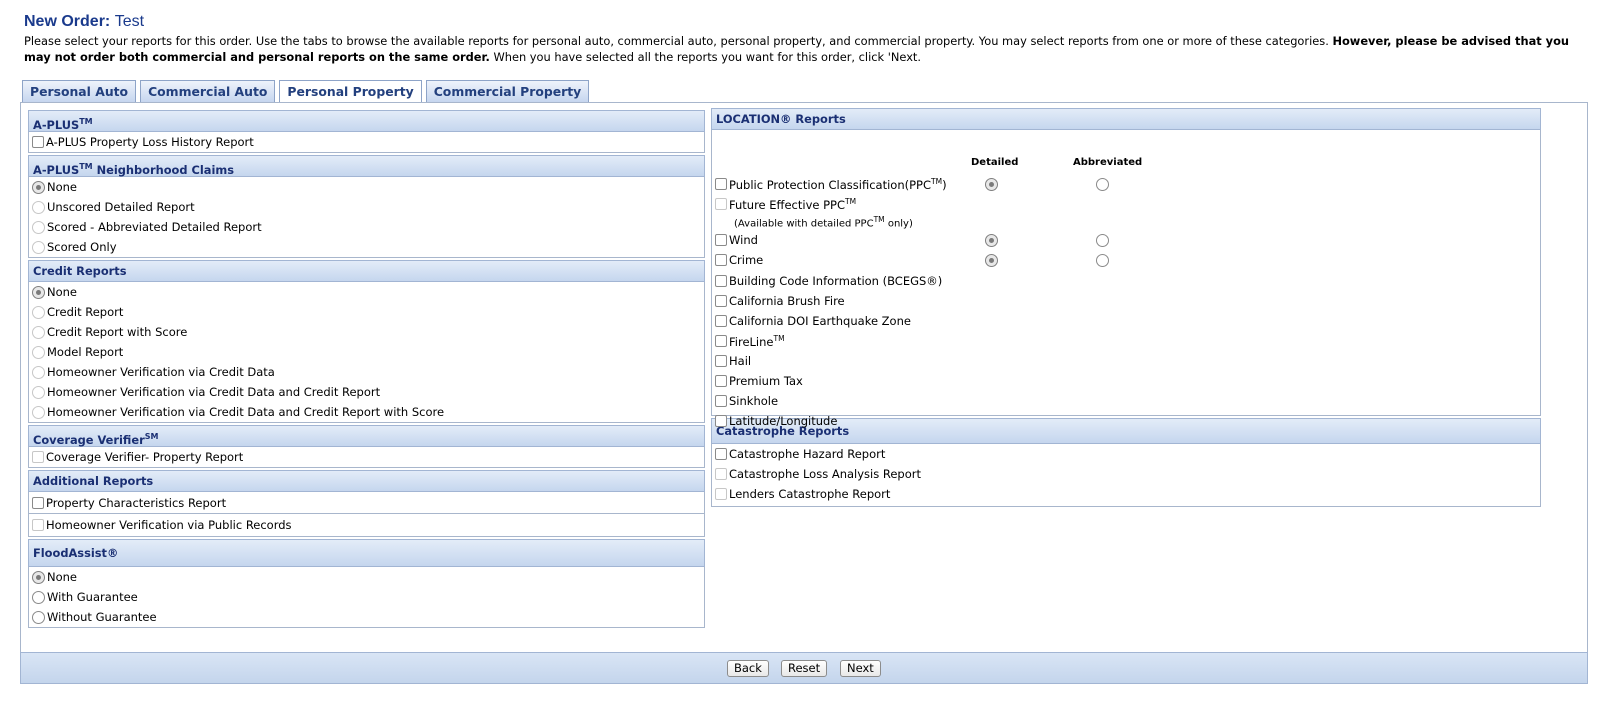  I want to click on bcegs-option: Building Code Information (BCEGS®), so click(1126, 280).